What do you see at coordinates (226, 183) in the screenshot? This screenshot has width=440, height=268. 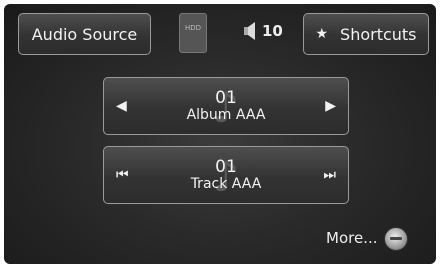 I see `track-name: Track AAA` at bounding box center [226, 183].